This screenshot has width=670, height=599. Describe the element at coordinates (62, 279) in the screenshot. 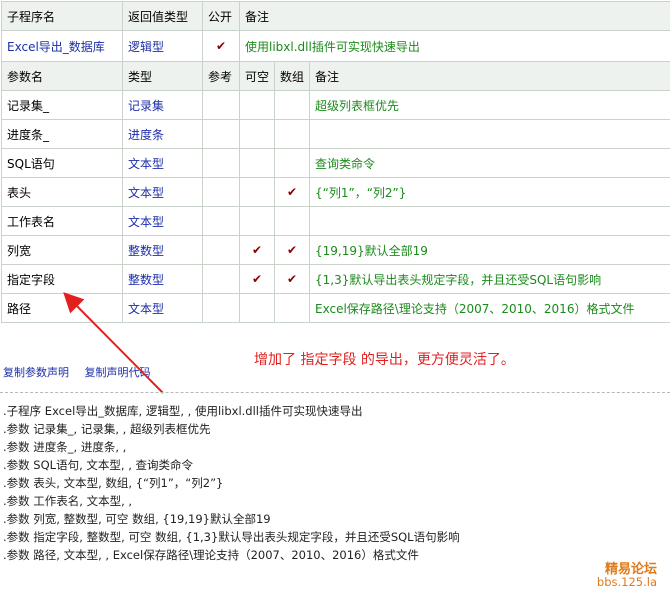

I see `param-name-cell: 指定字段` at that location.